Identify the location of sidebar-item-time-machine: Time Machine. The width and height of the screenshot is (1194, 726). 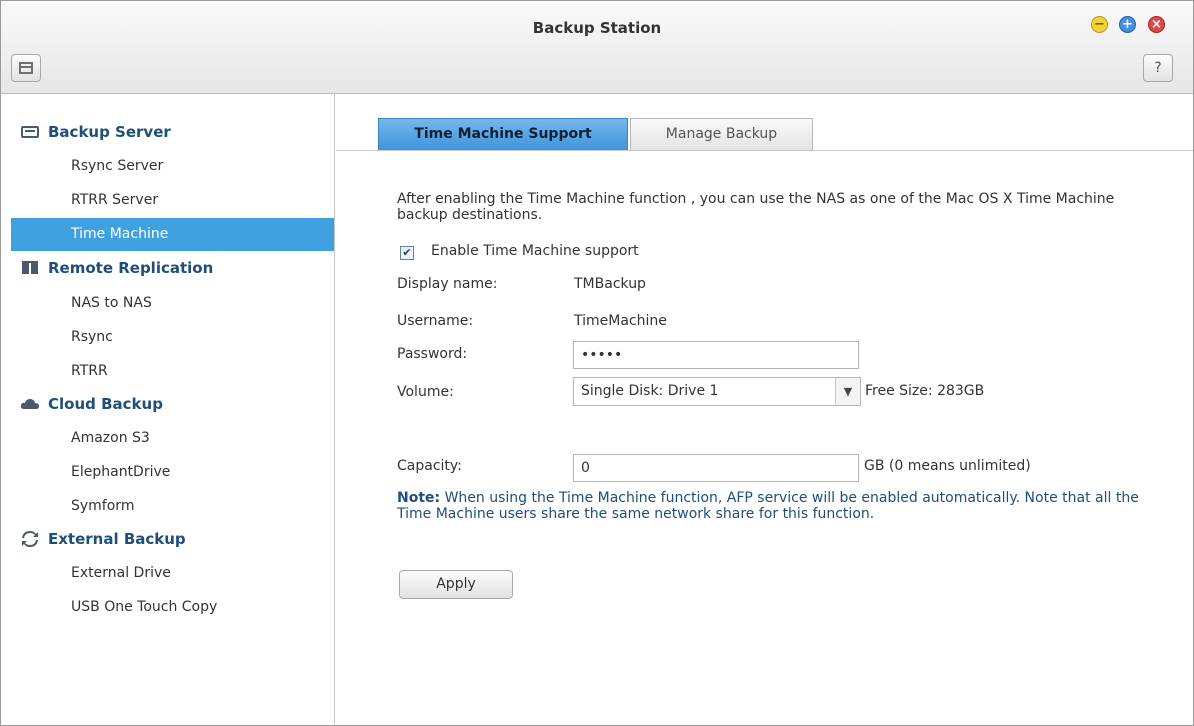
(172, 234).